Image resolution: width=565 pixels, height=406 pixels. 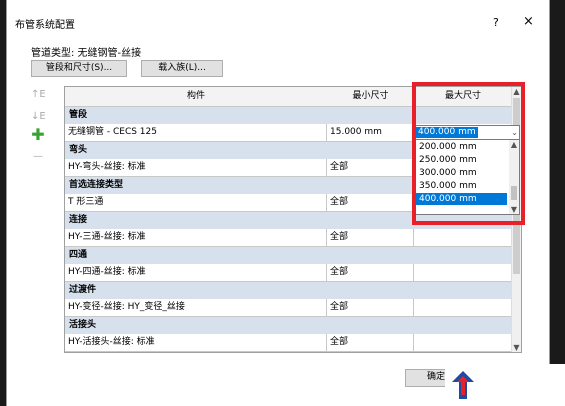 I want to click on component-cell: HY-四通-丝接: 标准, so click(x=196, y=272).